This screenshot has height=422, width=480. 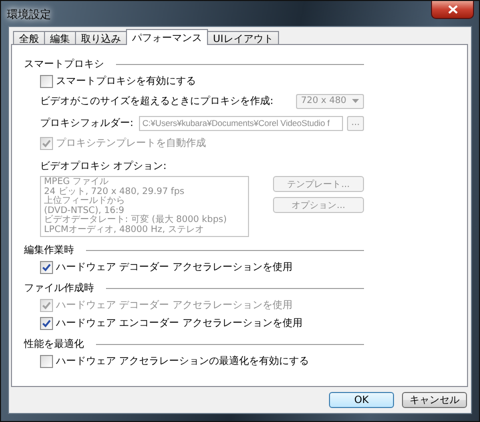 I want to click on checkbox: ハードウェア デコーダー アクセラレーションを使用, so click(x=202, y=267).